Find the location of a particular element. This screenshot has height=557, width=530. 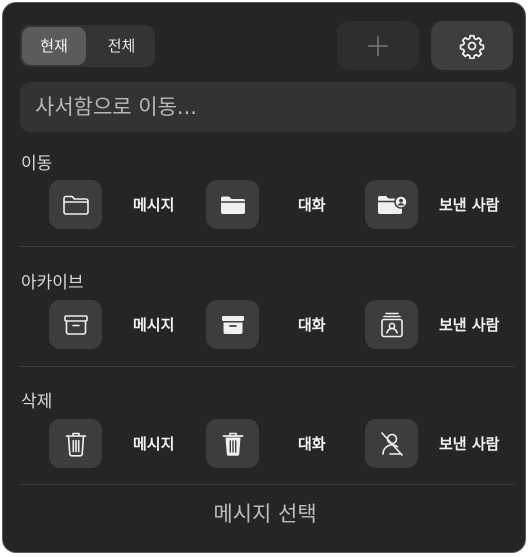

scope-segmented-control: 현재 전체 is located at coordinates (87, 46).